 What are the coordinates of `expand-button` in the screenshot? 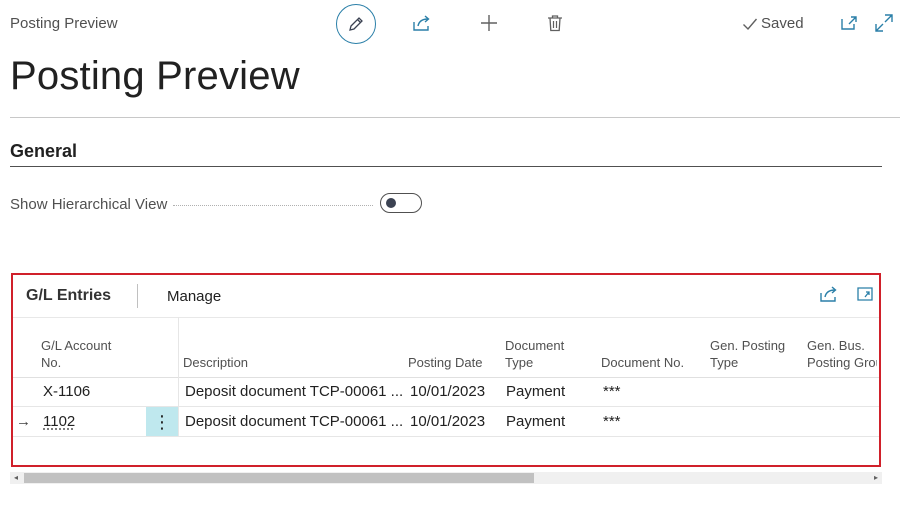 It's located at (884, 23).